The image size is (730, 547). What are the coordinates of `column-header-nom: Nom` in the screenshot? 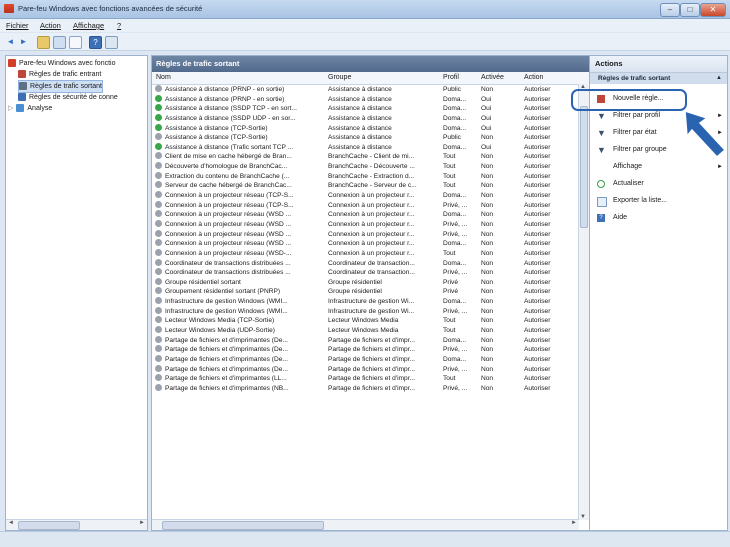 It's located at (163, 77).